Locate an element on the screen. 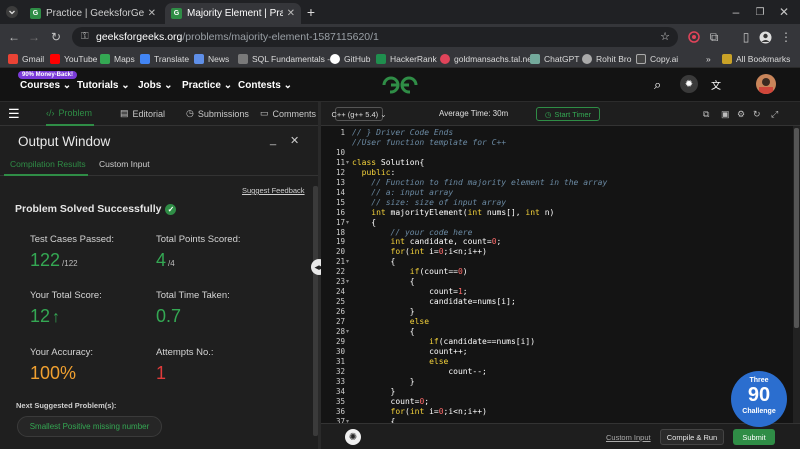  line-number: 20 is located at coordinates (340, 252).